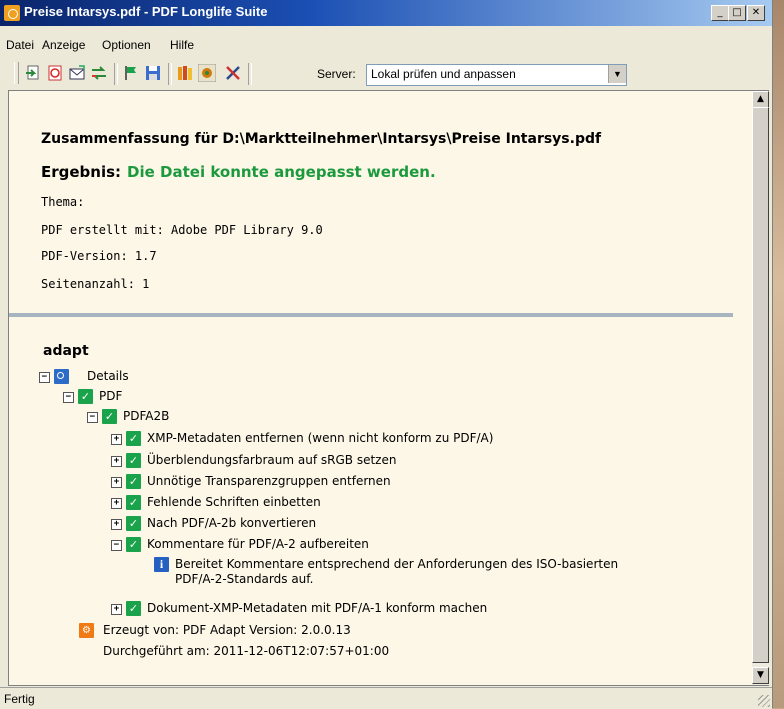  What do you see at coordinates (234, 502) in the screenshot?
I see `tree-node-label: Fehlende Schriften einbetten` at bounding box center [234, 502].